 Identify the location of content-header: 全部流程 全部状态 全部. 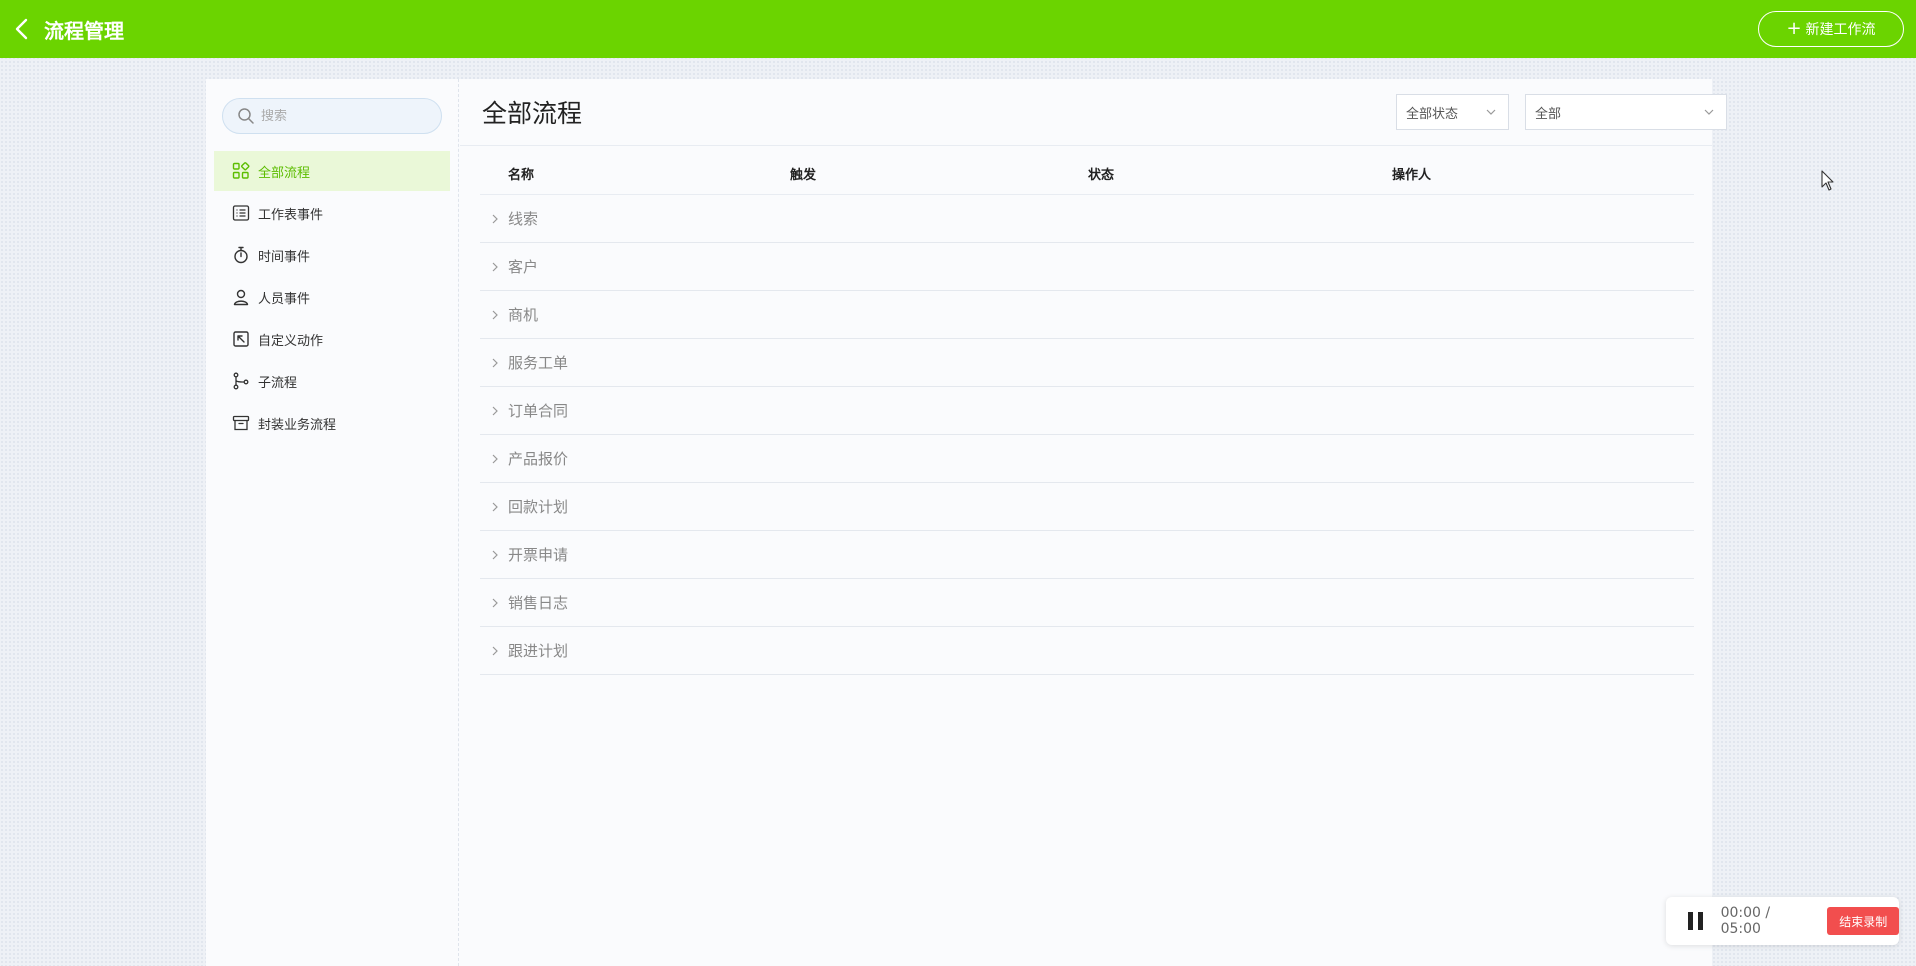
(1093, 112).